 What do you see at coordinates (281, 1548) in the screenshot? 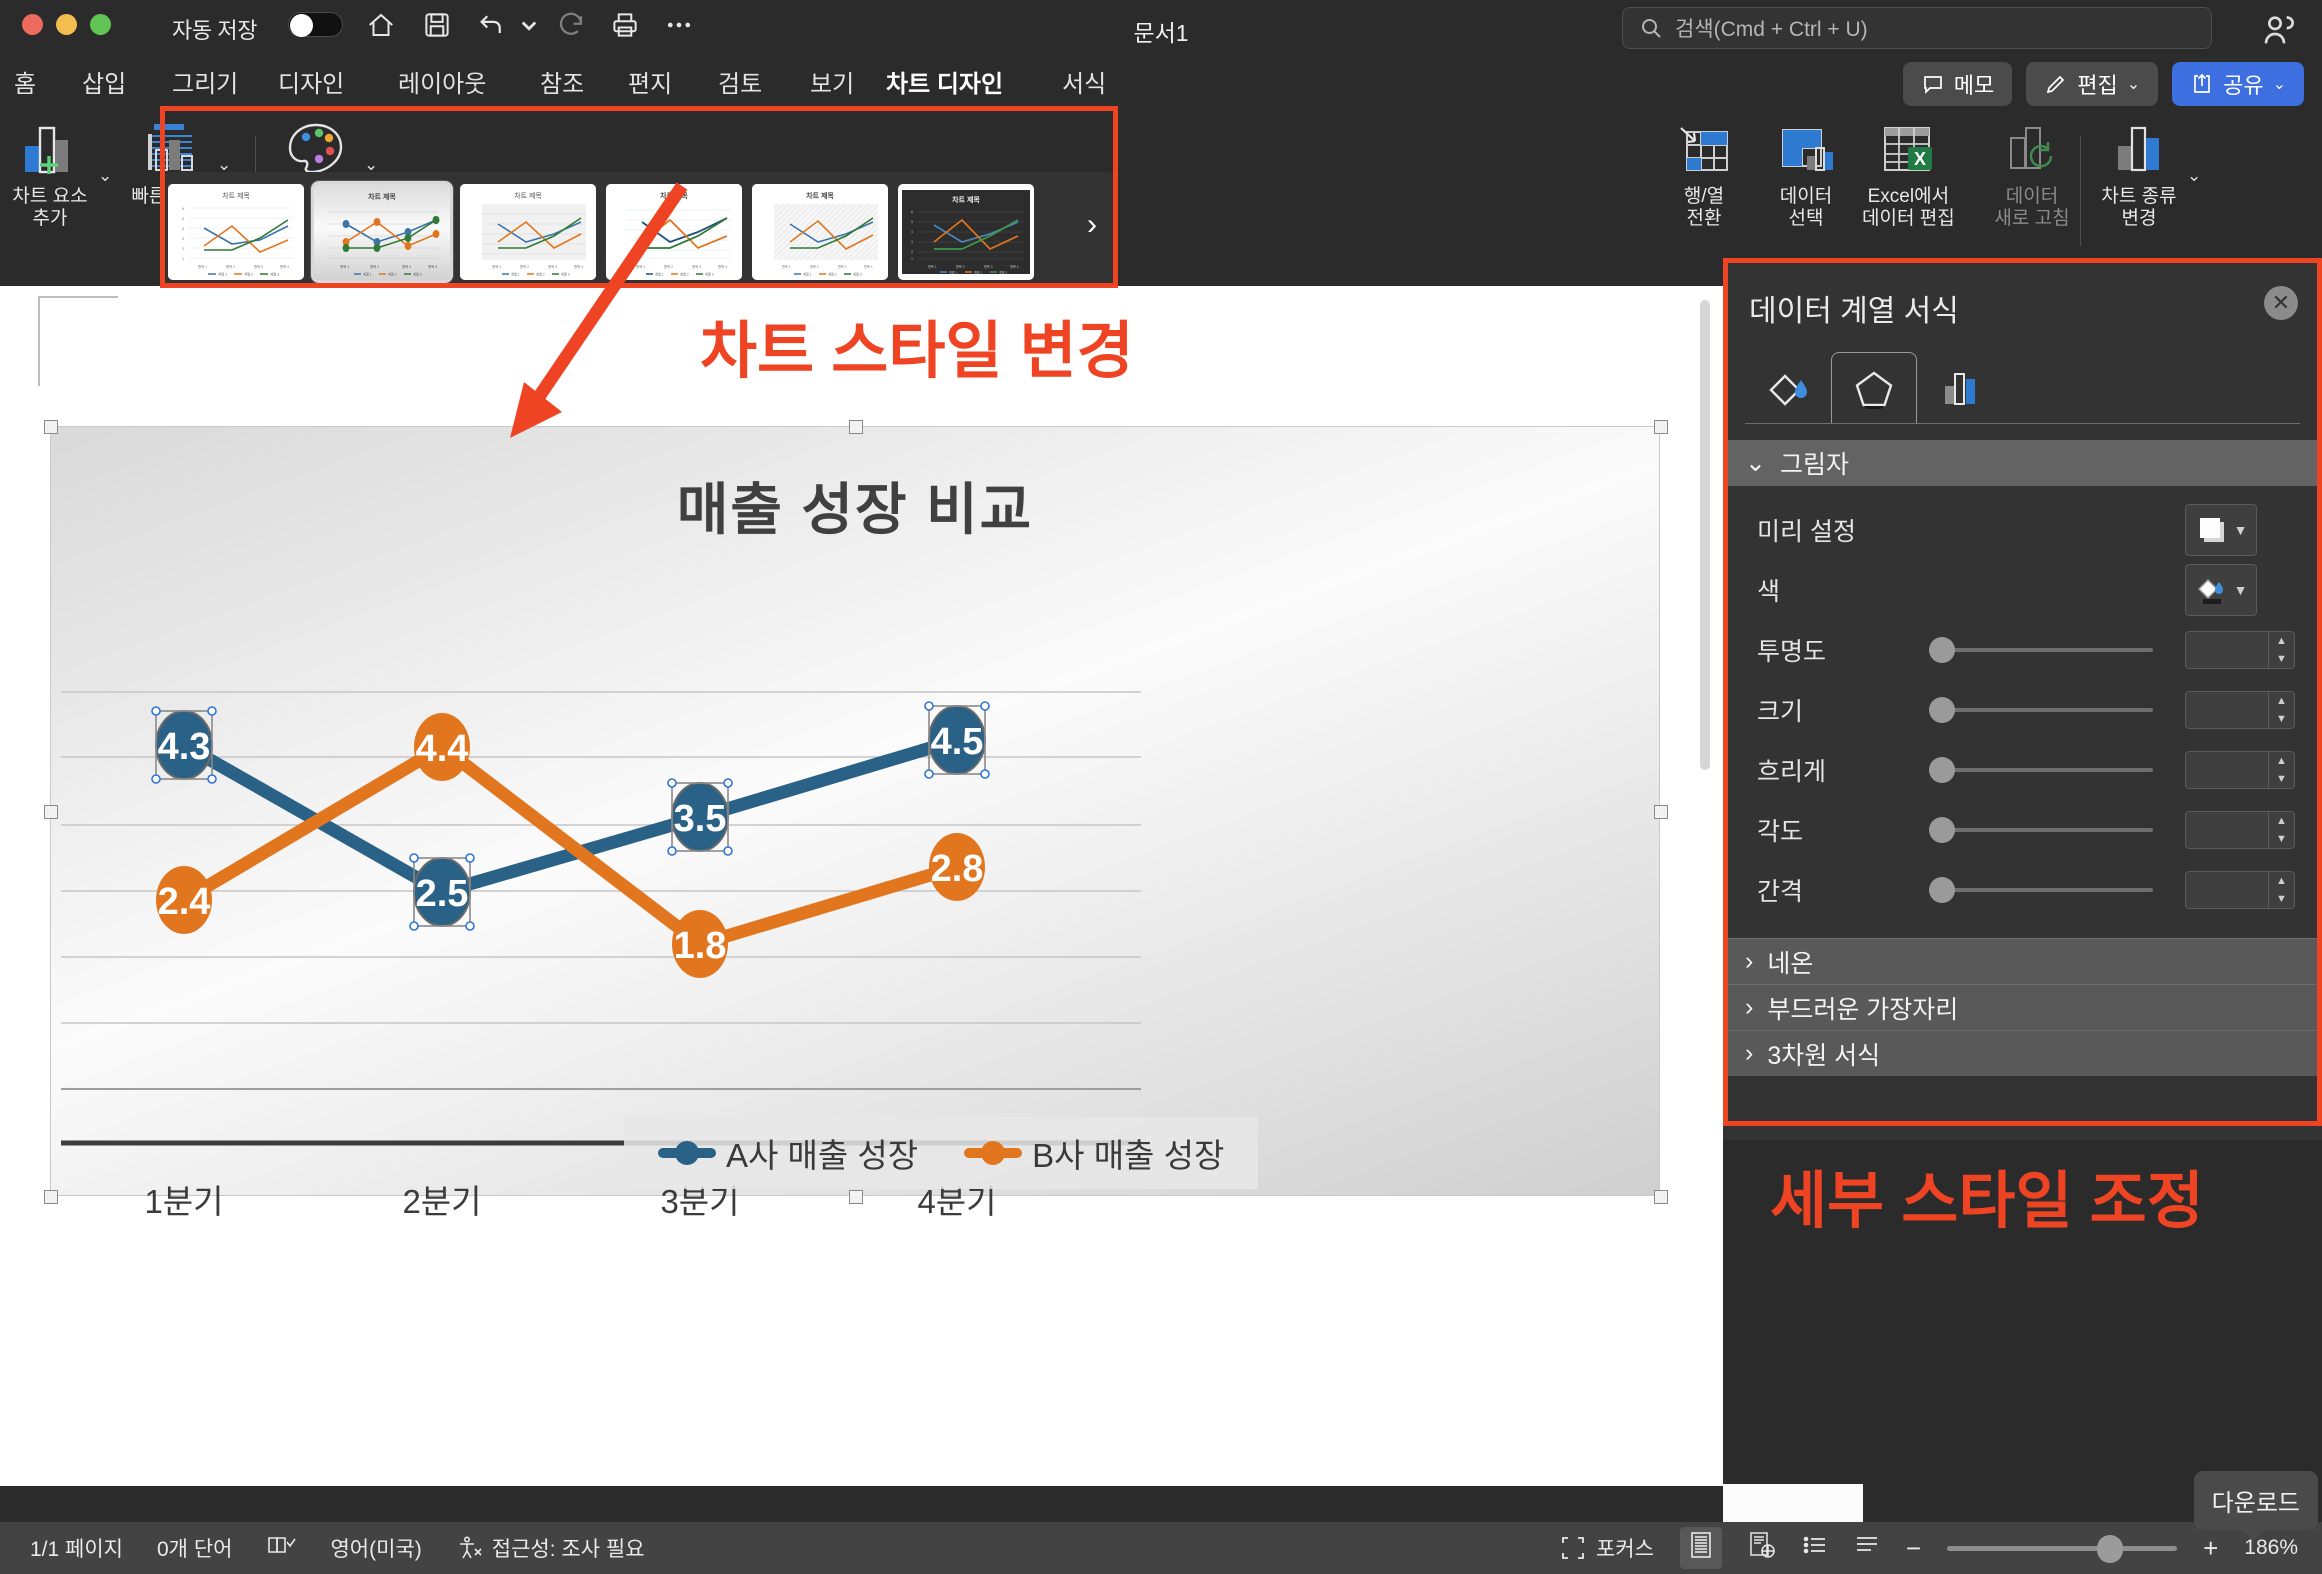
I see `proofing-icon` at bounding box center [281, 1548].